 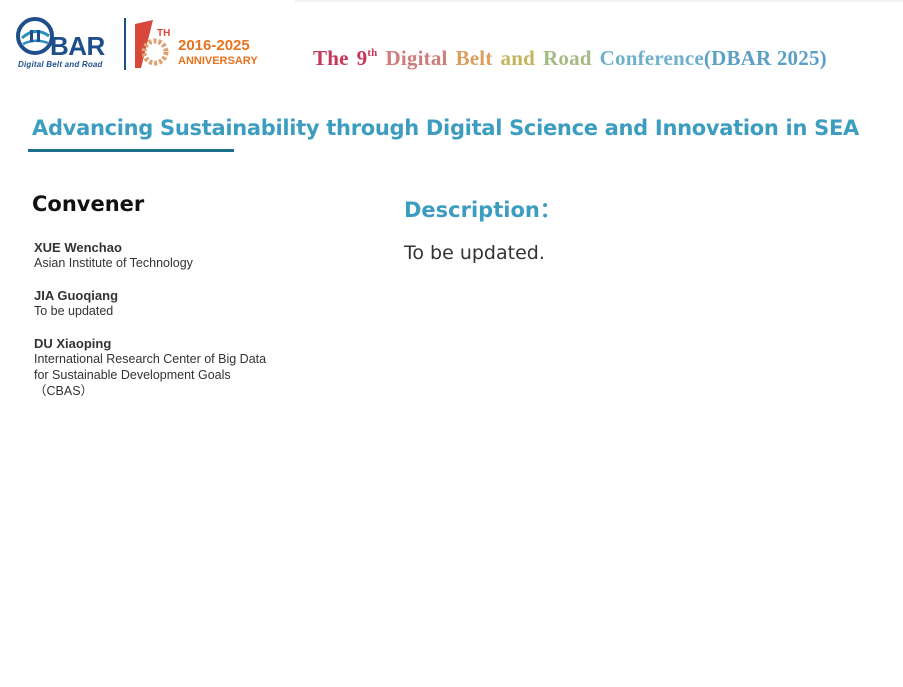 I want to click on header-top-line, so click(x=599, y=1).